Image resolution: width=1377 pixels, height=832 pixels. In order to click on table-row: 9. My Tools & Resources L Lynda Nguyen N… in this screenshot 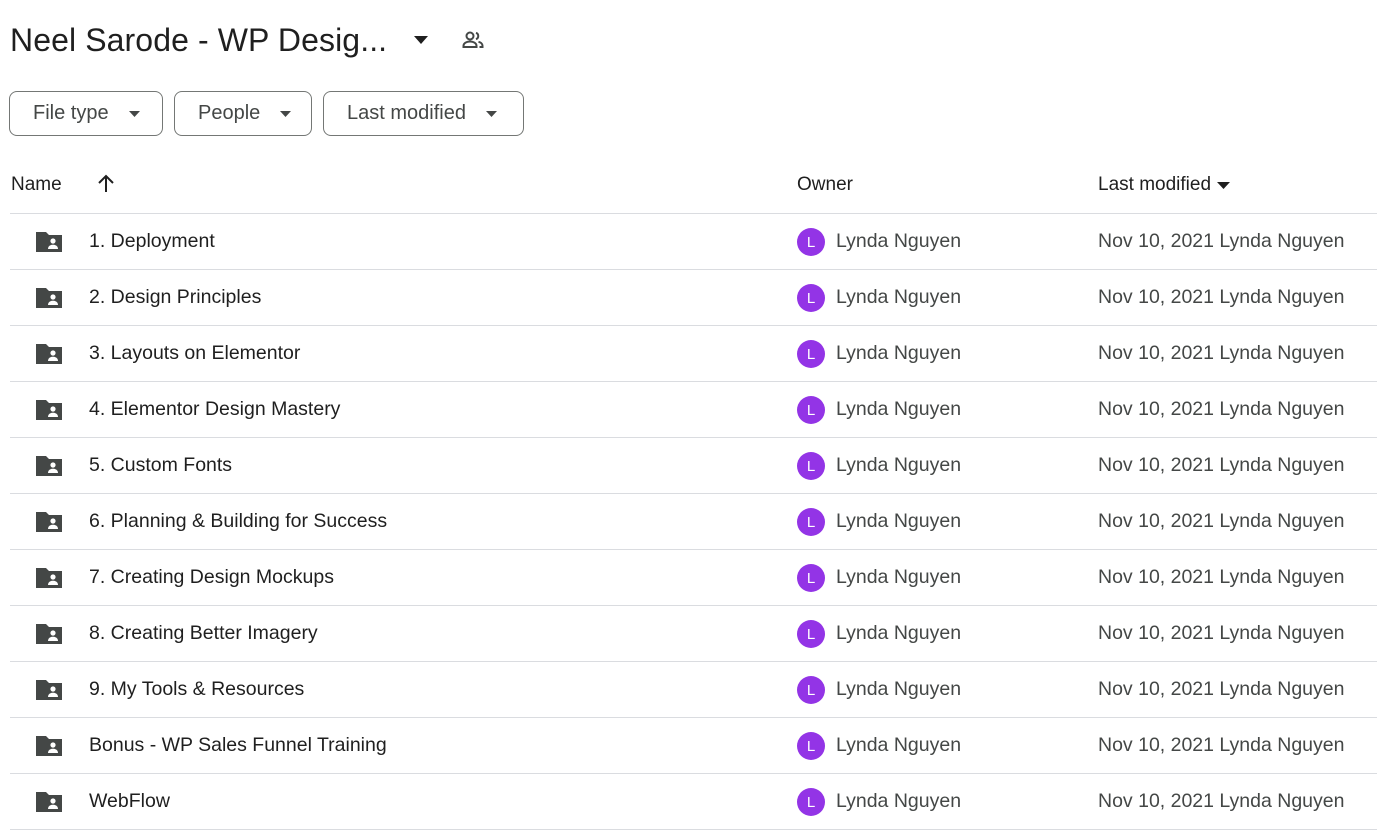, I will do `click(693, 690)`.